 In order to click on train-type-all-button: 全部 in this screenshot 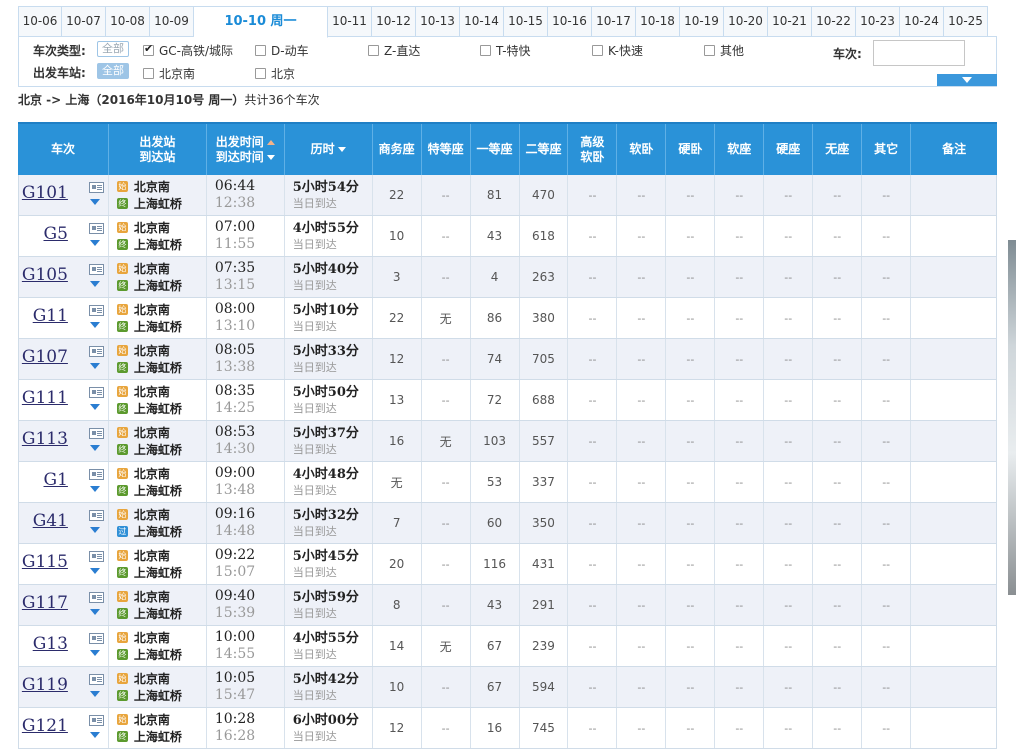, I will do `click(113, 49)`.